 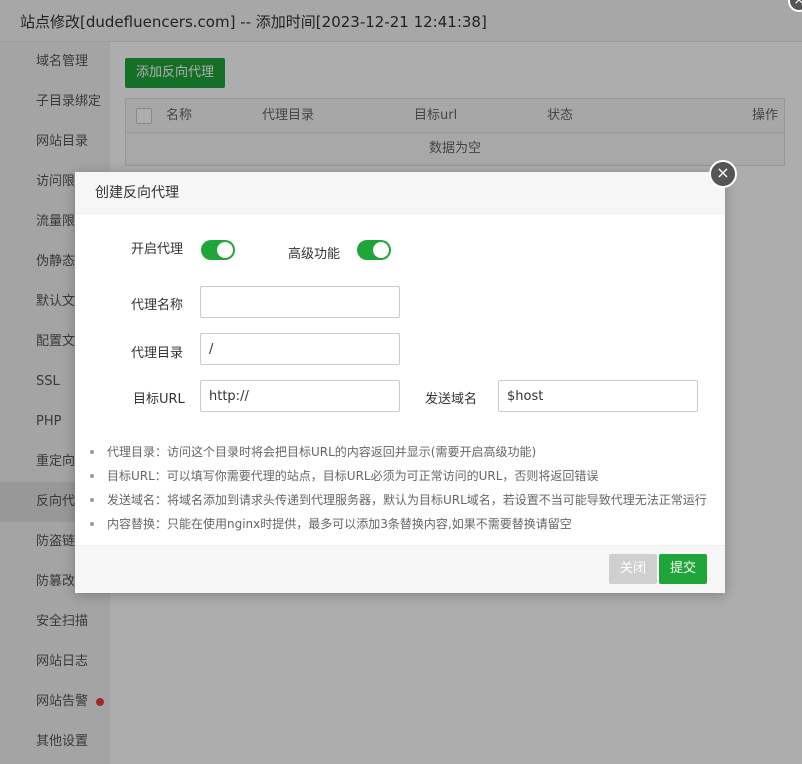 I want to click on dialog-footer: 关闭 提交, so click(x=400, y=569).